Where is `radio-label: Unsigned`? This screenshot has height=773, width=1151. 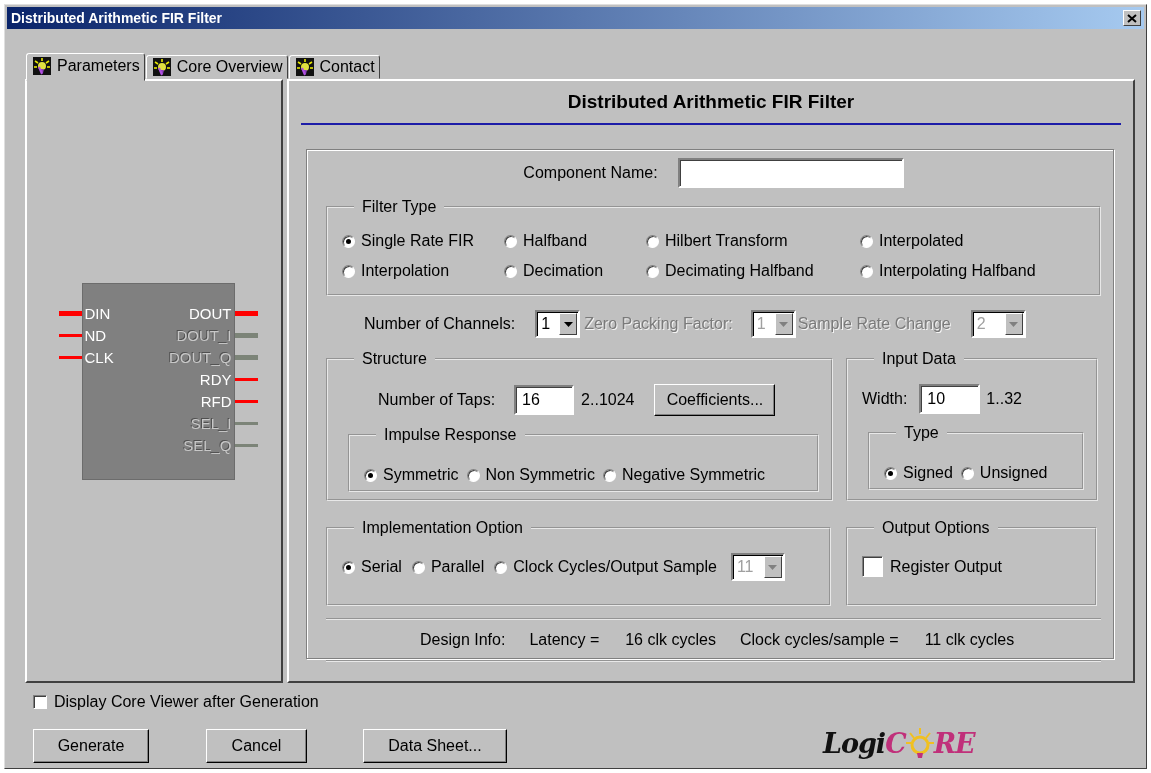
radio-label: Unsigned is located at coordinates (1013, 473).